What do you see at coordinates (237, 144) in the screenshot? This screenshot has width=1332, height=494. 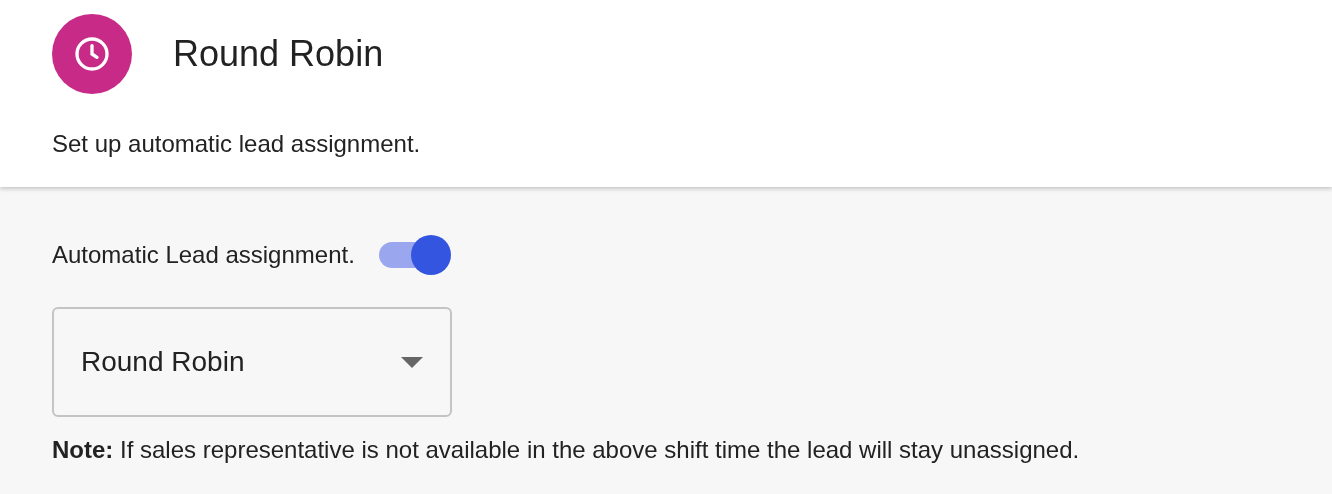 I see `page-description: Set up automatic lead assignment.` at bounding box center [237, 144].